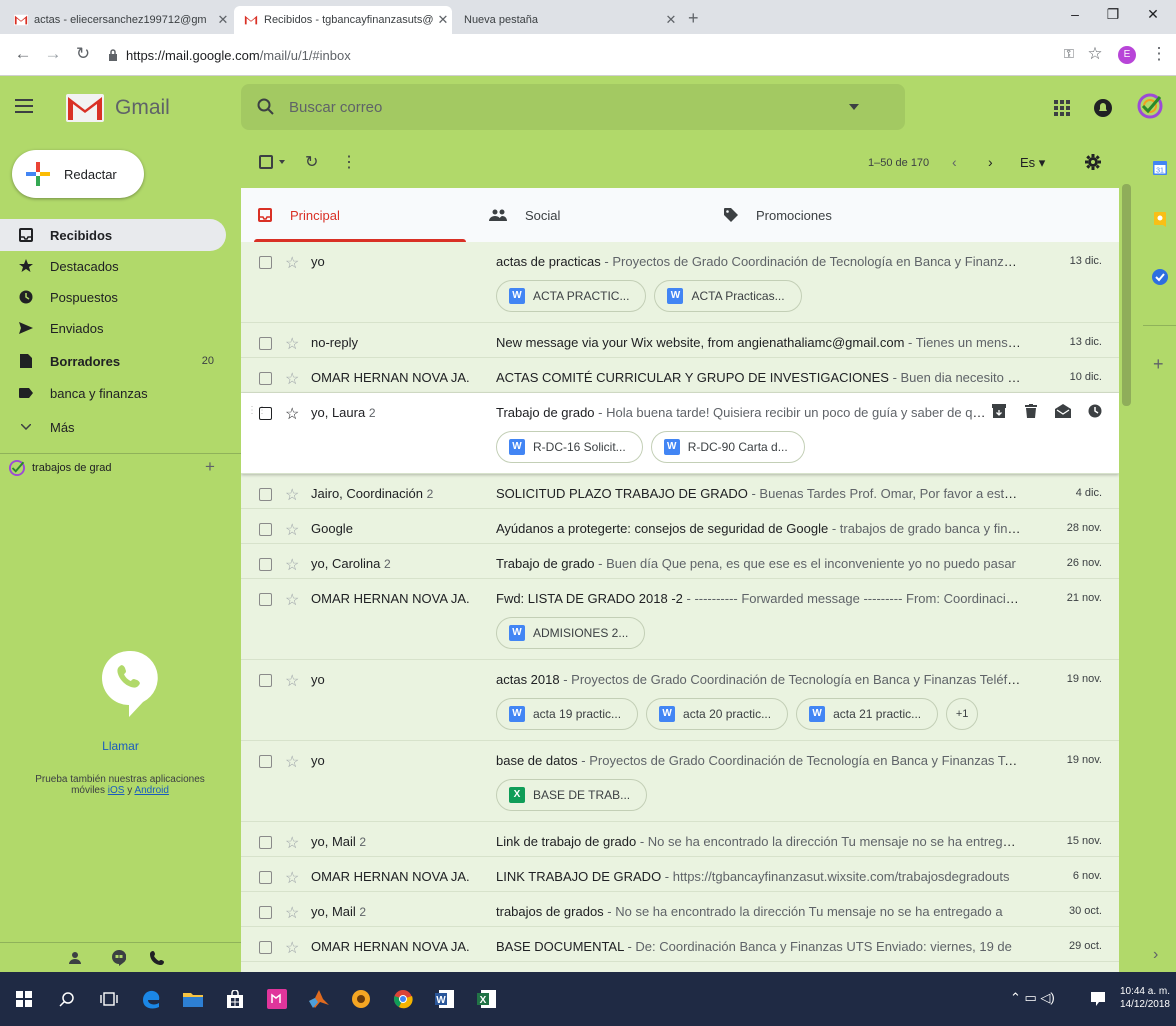 This screenshot has height=1026, width=1176. Describe the element at coordinates (1098, 999) in the screenshot. I see `action-center-icon` at that location.